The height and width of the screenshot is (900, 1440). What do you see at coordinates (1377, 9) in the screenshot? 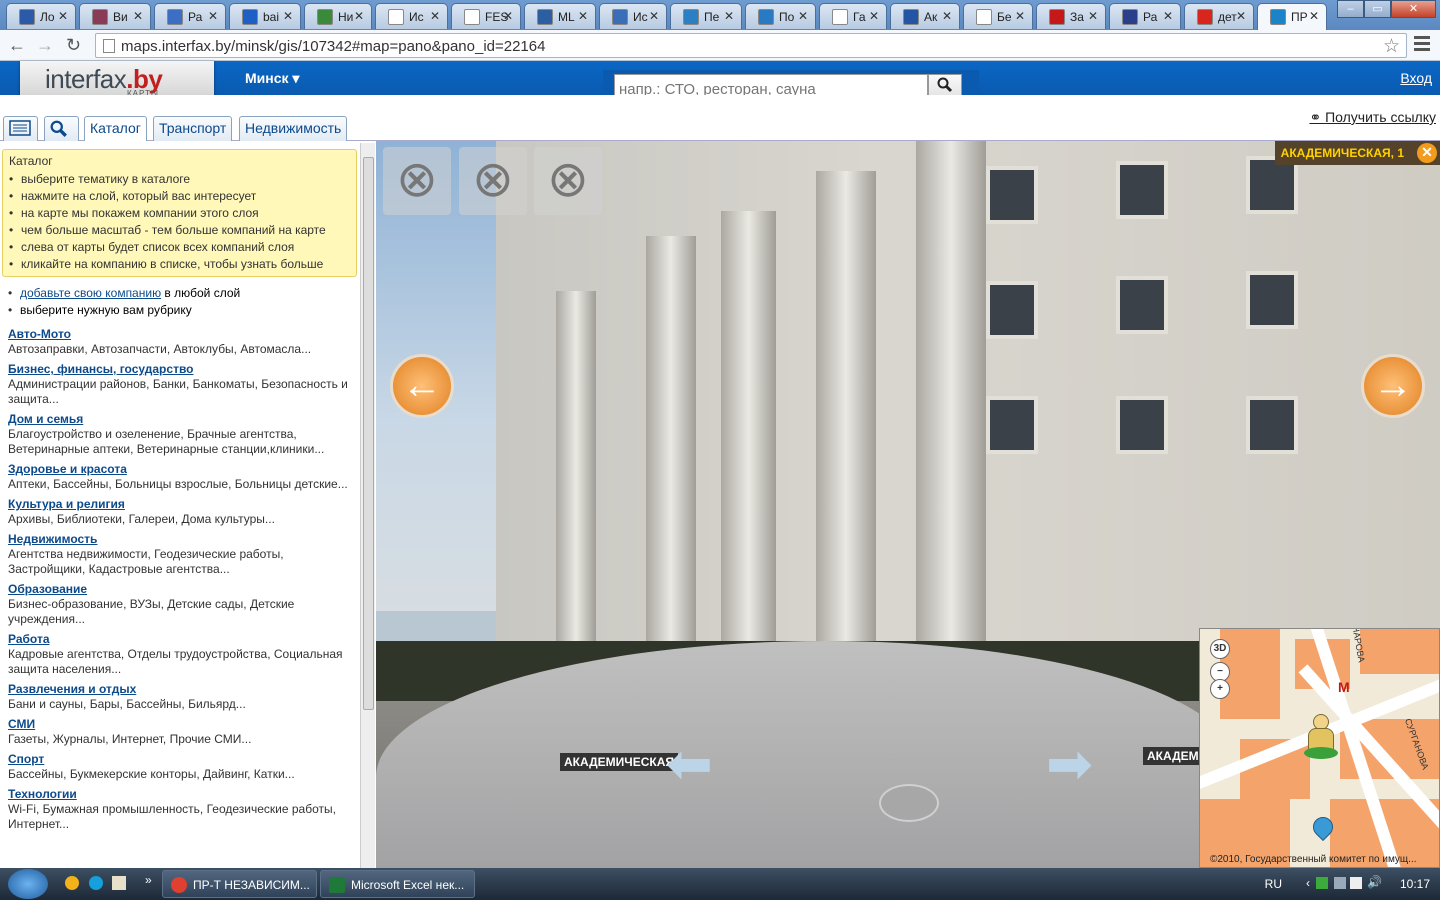
I see `maximize-button: ▭` at bounding box center [1377, 9].